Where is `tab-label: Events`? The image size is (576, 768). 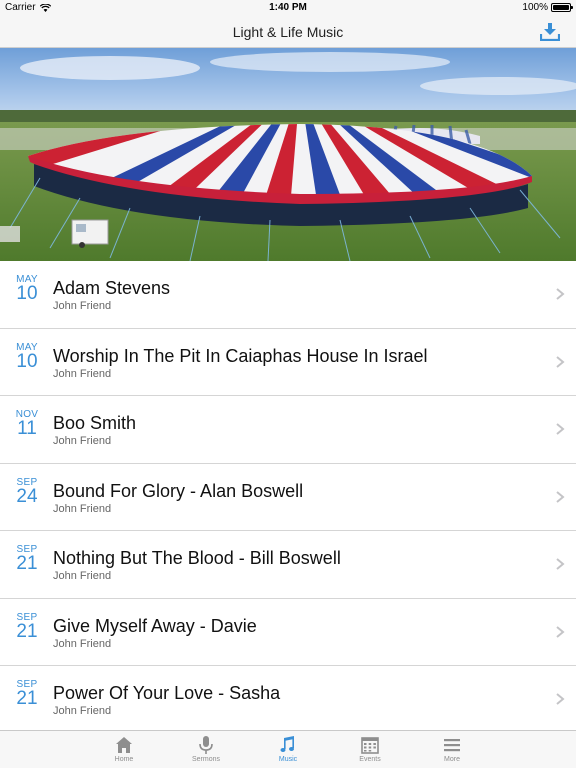 tab-label: Events is located at coordinates (370, 759).